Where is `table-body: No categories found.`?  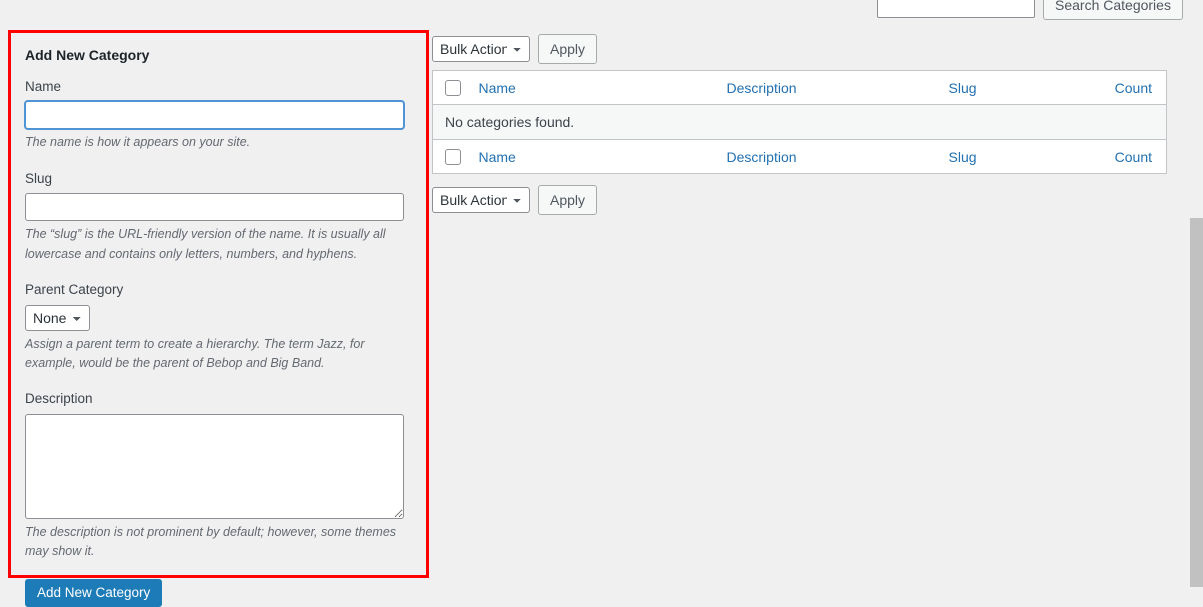 table-body: No categories found. is located at coordinates (799, 122).